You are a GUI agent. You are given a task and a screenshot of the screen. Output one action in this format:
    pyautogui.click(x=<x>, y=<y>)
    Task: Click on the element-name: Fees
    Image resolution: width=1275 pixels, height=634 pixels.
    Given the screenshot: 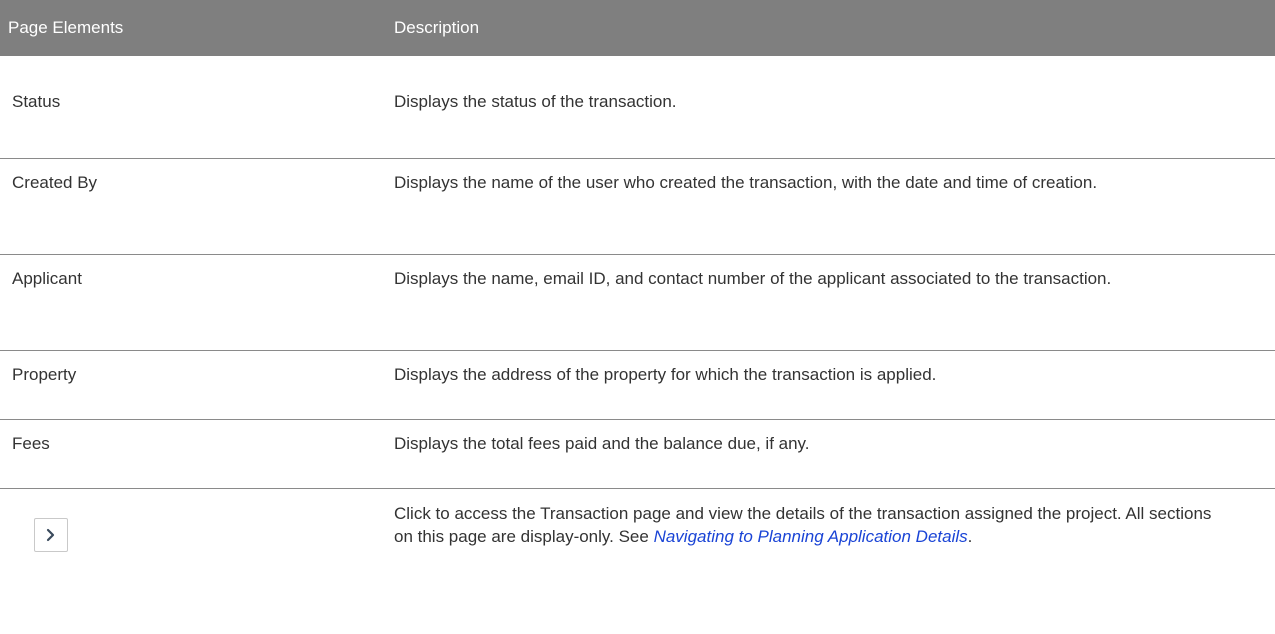 What is the action you would take?
    pyautogui.click(x=31, y=443)
    